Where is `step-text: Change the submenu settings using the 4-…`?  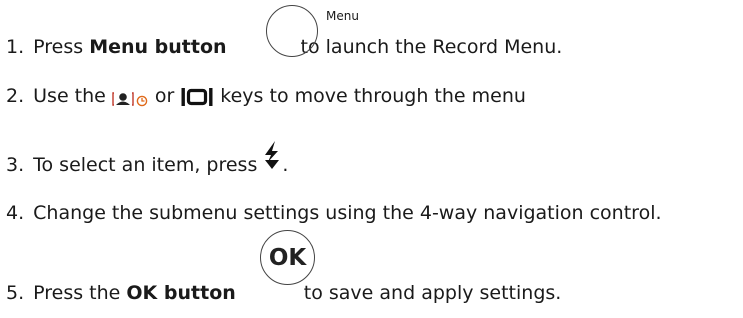
step-text: Change the submenu settings using the 4-… is located at coordinates (347, 213).